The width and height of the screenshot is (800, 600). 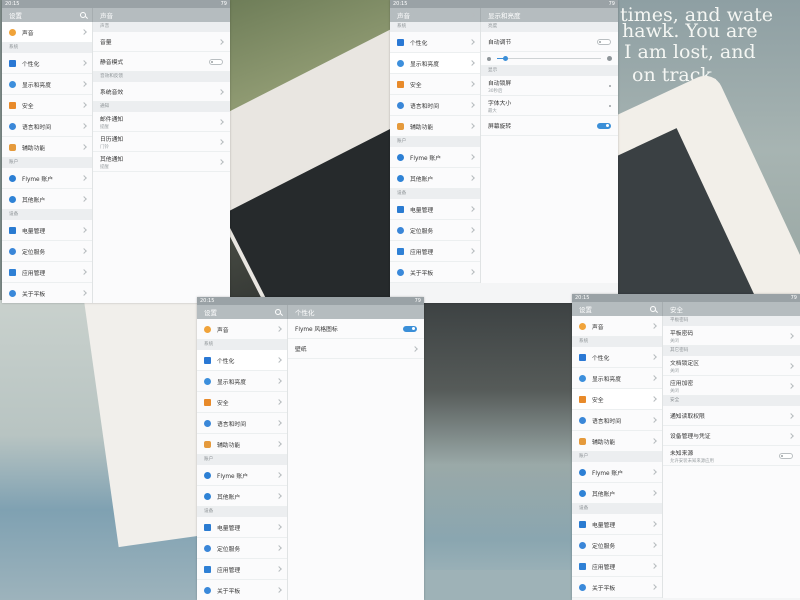 I want to click on volume-row: 音量, so click(x=161, y=42).